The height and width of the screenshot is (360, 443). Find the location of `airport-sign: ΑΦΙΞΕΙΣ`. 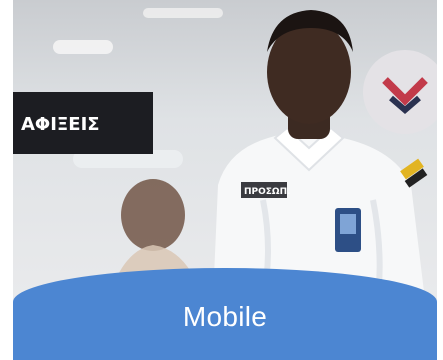

airport-sign: ΑΦΙΞΕΙΣ is located at coordinates (83, 123).